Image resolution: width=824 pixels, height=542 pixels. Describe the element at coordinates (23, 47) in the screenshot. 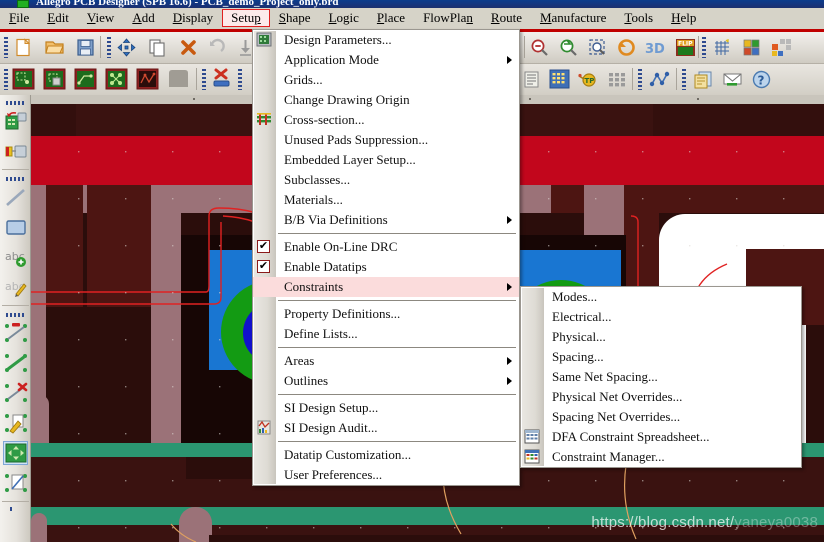

I see `new-file-icon` at that location.